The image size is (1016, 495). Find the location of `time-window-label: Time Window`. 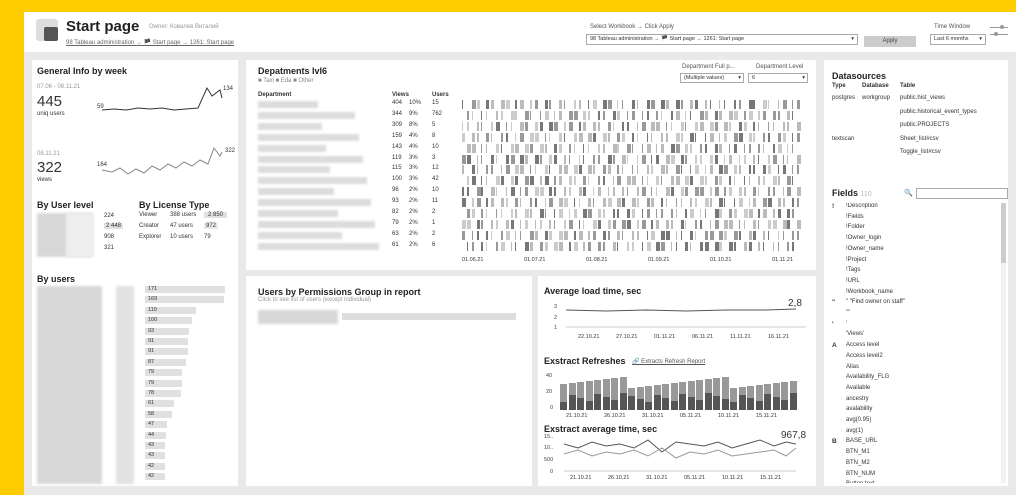

time-window-label: Time Window is located at coordinates (952, 27).